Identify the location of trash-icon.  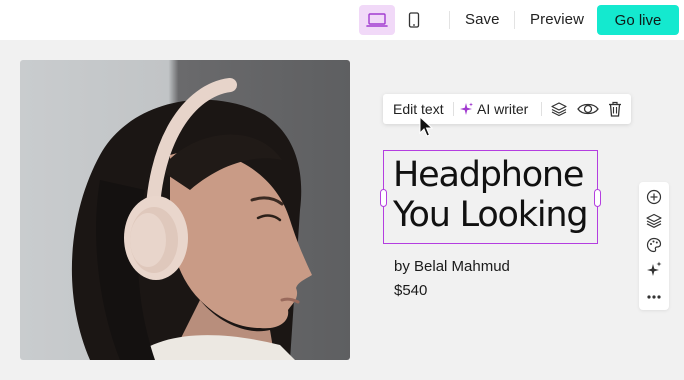
(615, 109).